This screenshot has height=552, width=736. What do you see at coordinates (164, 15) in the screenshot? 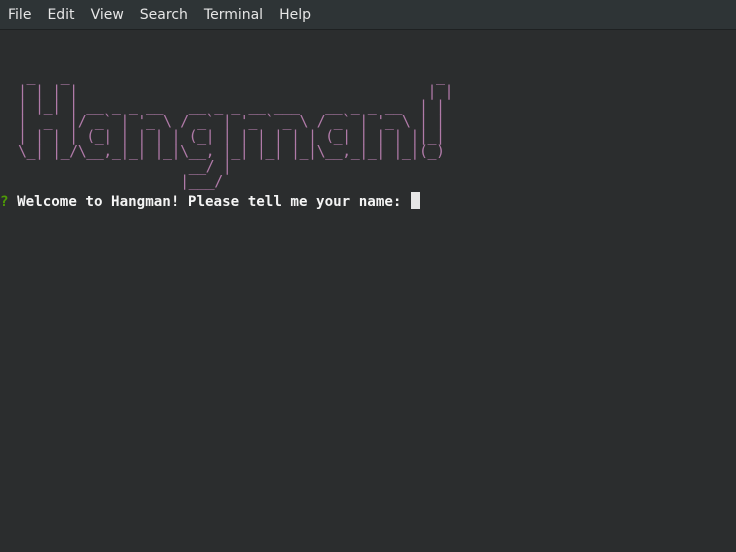
I see `menu-search: Search` at bounding box center [164, 15].